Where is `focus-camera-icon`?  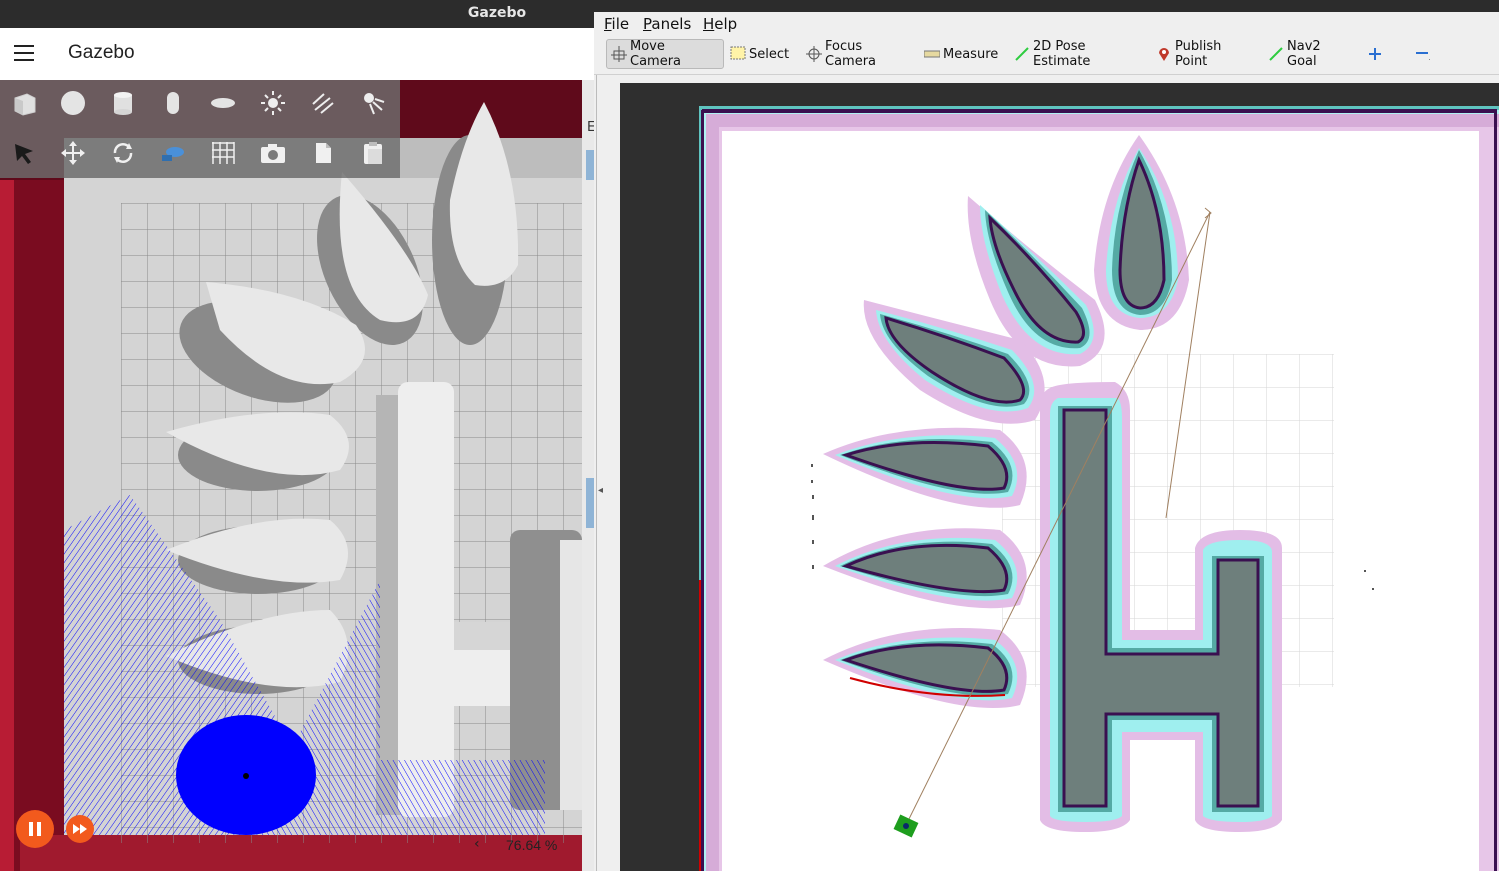
focus-camera-icon is located at coordinates (814, 54).